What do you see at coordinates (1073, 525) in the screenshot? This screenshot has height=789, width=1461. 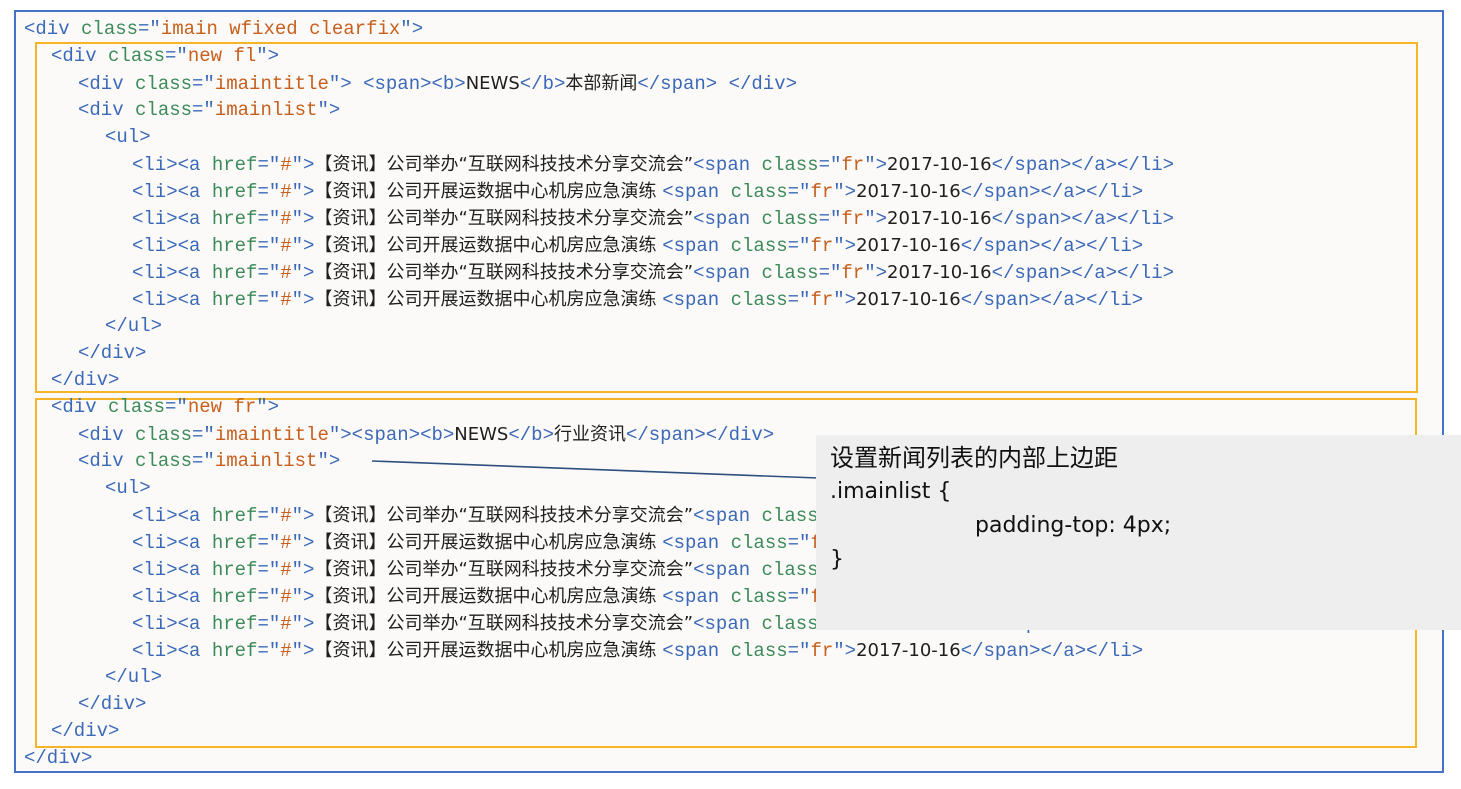 I see `callout-declaration: padding-top: 4px;` at bounding box center [1073, 525].